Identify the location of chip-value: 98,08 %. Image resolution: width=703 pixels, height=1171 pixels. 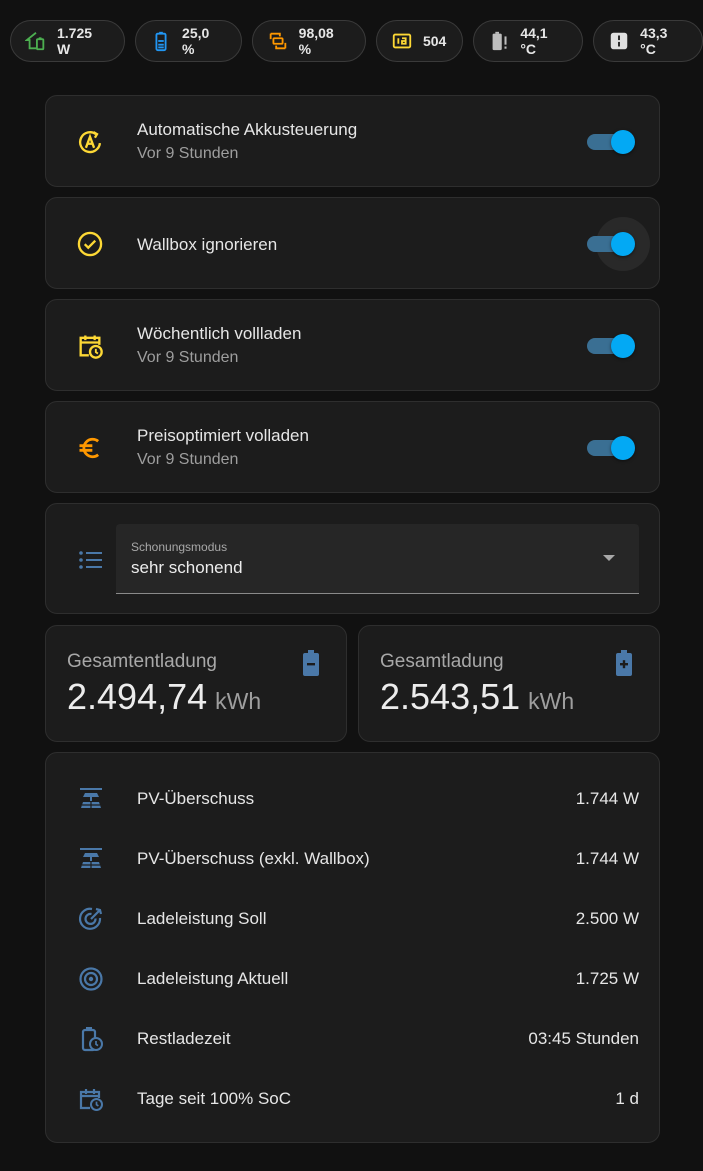
(316, 41).